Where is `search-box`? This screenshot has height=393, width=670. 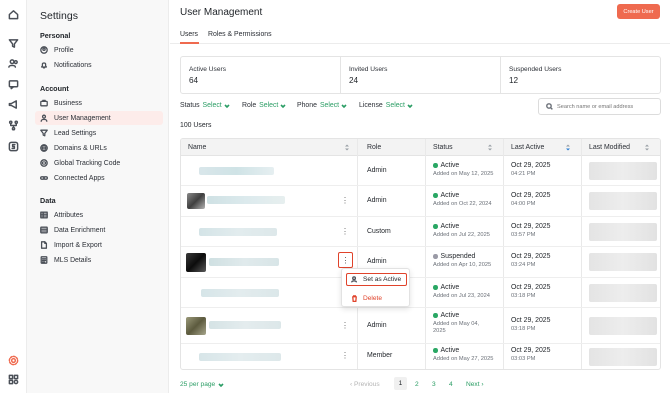 search-box is located at coordinates (599, 106).